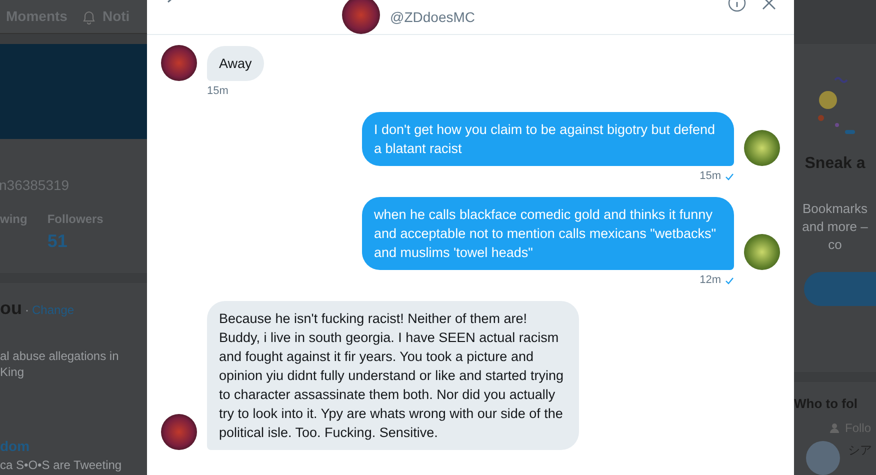 The width and height of the screenshot is (876, 475). I want to click on promo-text: and more –, so click(835, 227).